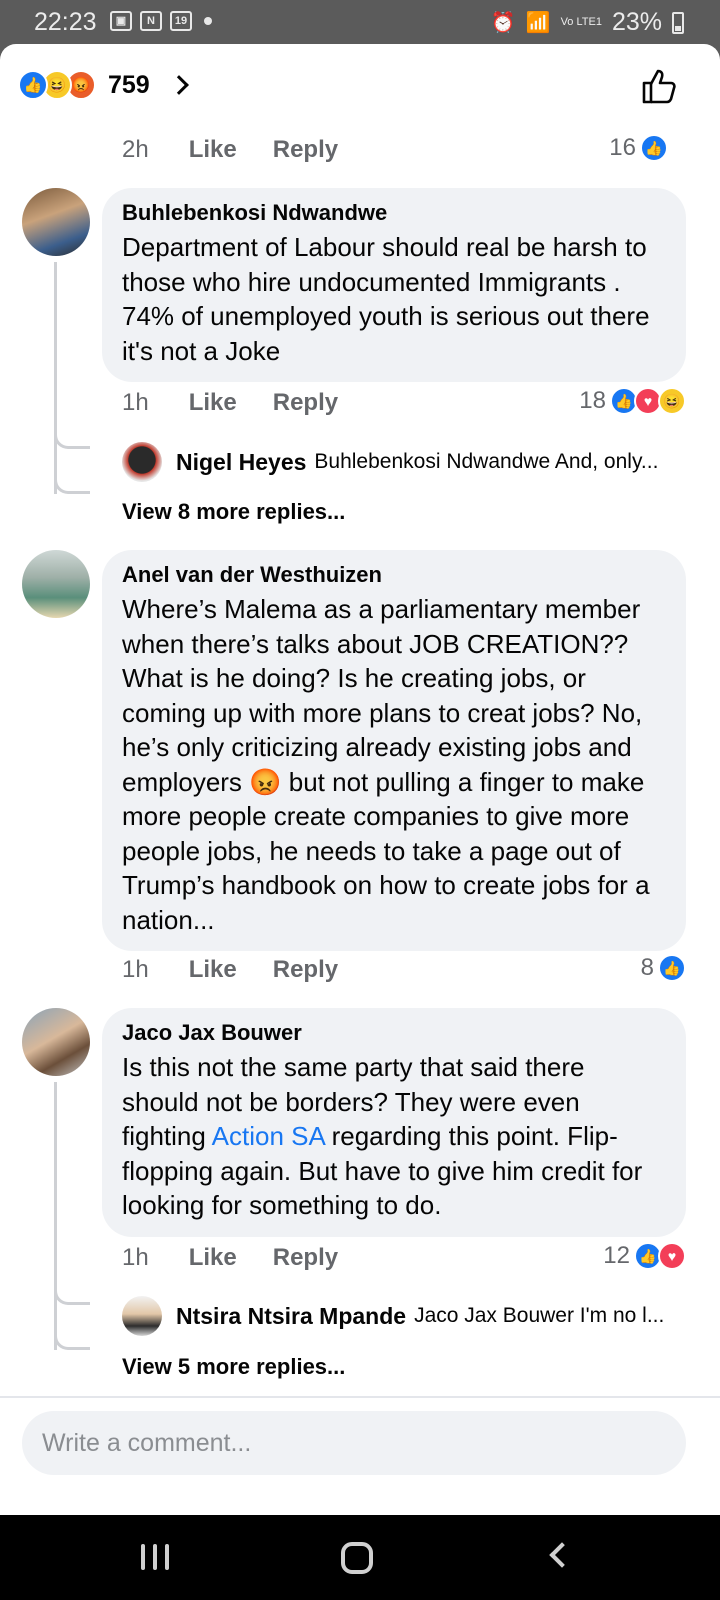 This screenshot has width=720, height=1600. I want to click on haha-reaction-icon: 😆, so click(672, 401).